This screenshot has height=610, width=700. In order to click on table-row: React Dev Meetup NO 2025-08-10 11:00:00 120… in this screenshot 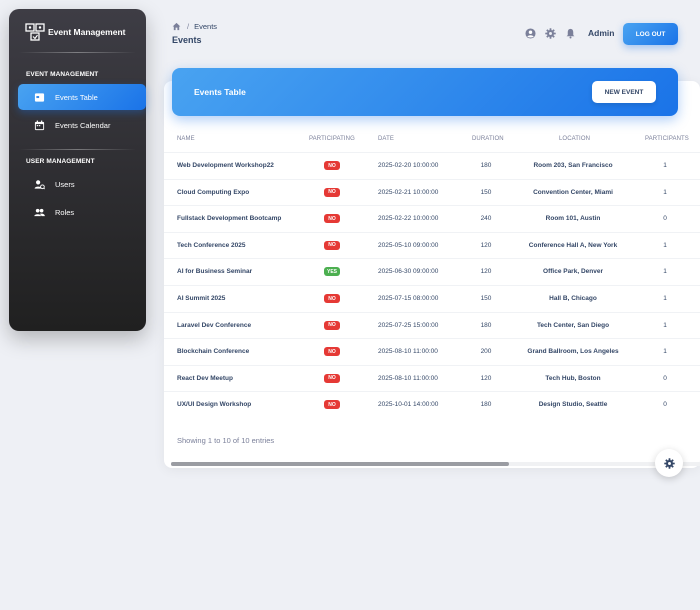, I will do `click(432, 377)`.